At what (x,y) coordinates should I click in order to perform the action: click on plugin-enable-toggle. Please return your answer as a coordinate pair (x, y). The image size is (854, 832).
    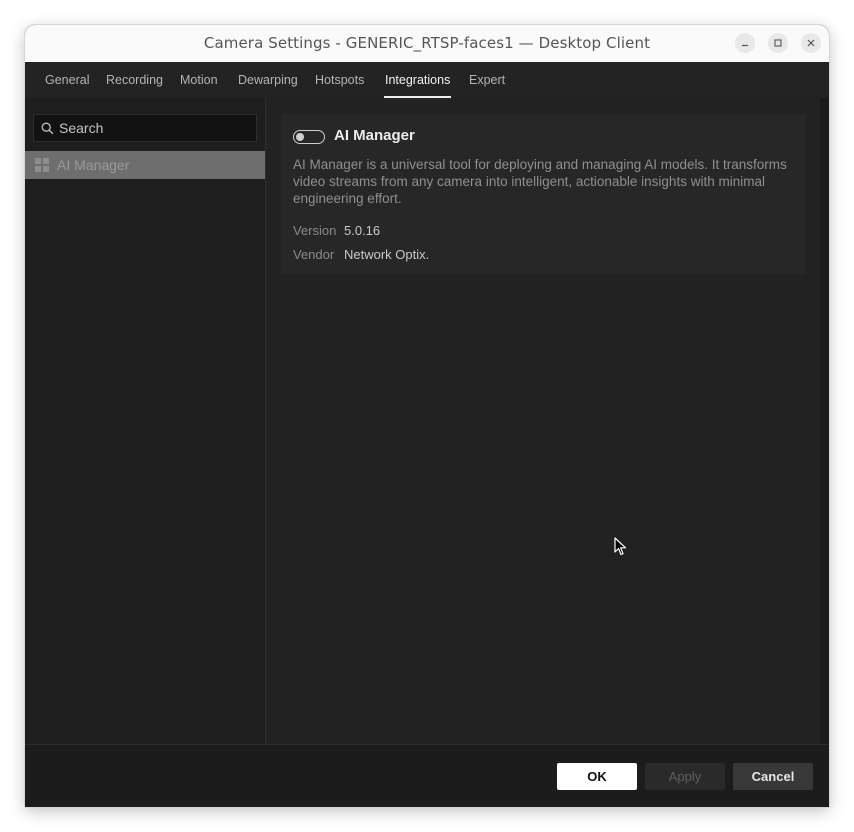
    Looking at the image, I should click on (309, 137).